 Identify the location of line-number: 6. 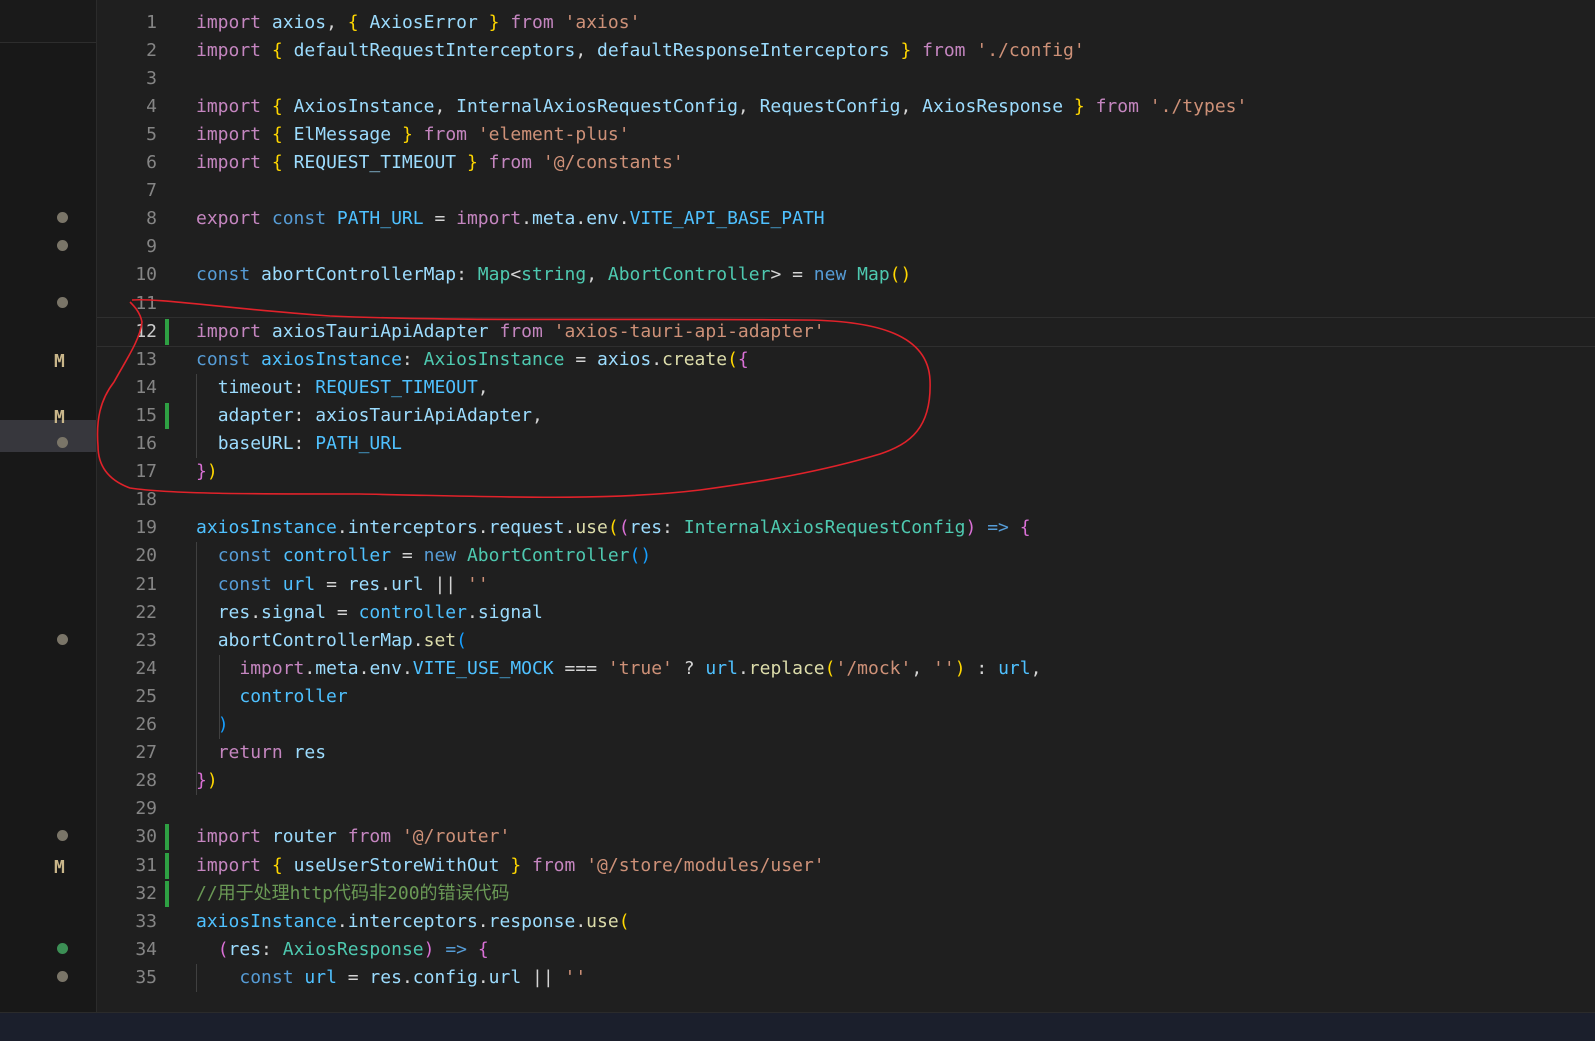
(151, 162).